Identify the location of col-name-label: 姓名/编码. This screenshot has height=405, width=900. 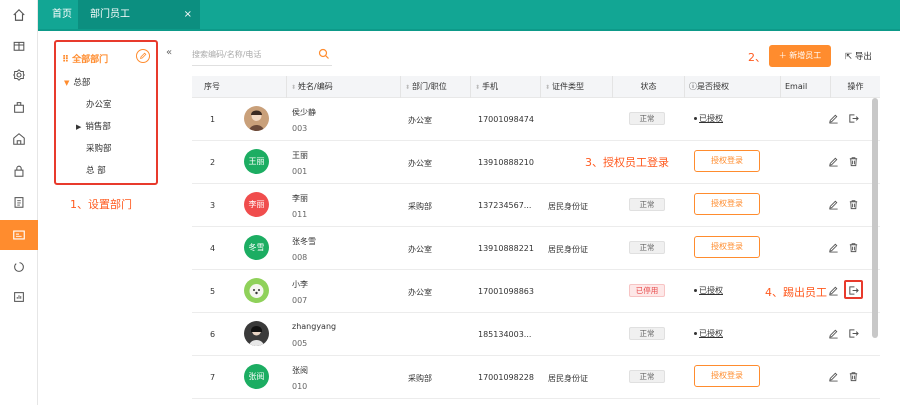
(315, 86).